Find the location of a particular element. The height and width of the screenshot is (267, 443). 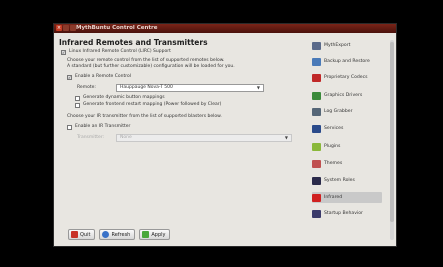

minimize-icon is located at coordinates (66, 28).